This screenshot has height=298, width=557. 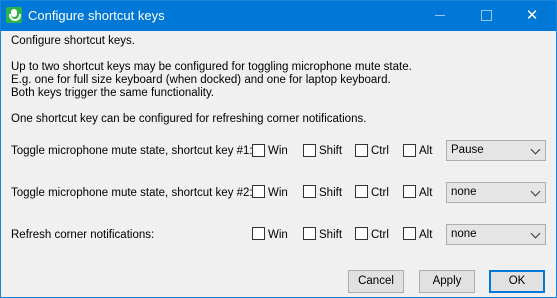 What do you see at coordinates (278, 235) in the screenshot?
I see `refresh-win-label: Win` at bounding box center [278, 235].